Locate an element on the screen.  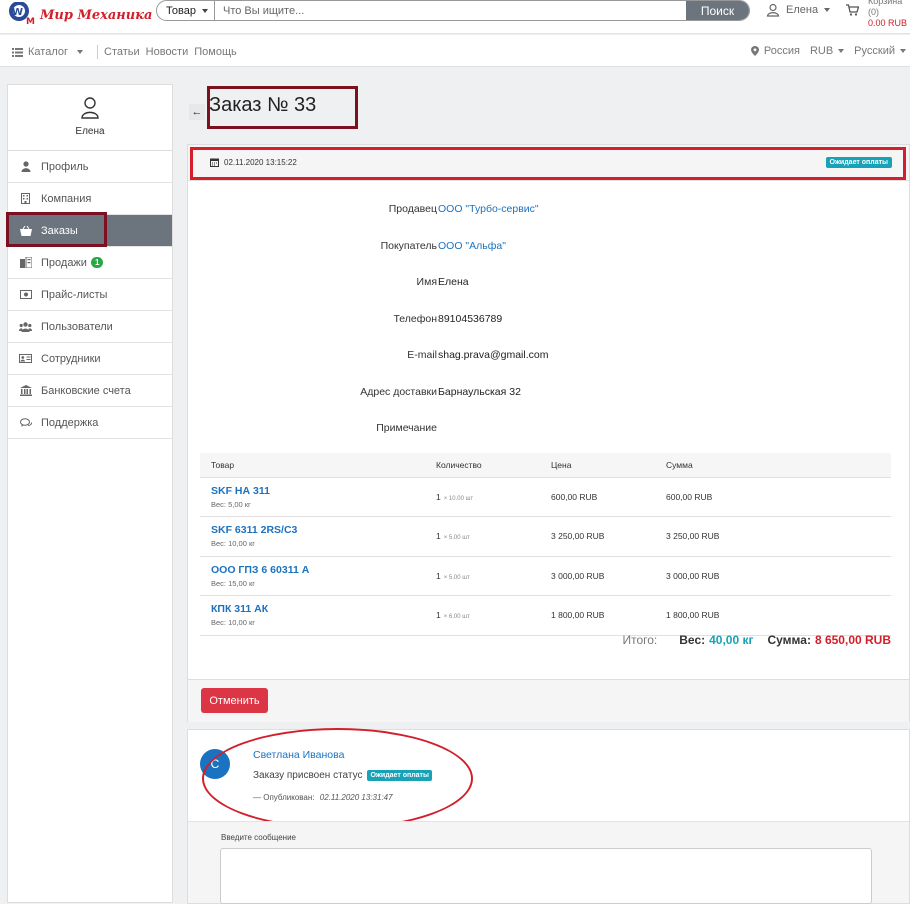
seller-link: ООО "Турбо-сервис" is located at coordinates (488, 209).